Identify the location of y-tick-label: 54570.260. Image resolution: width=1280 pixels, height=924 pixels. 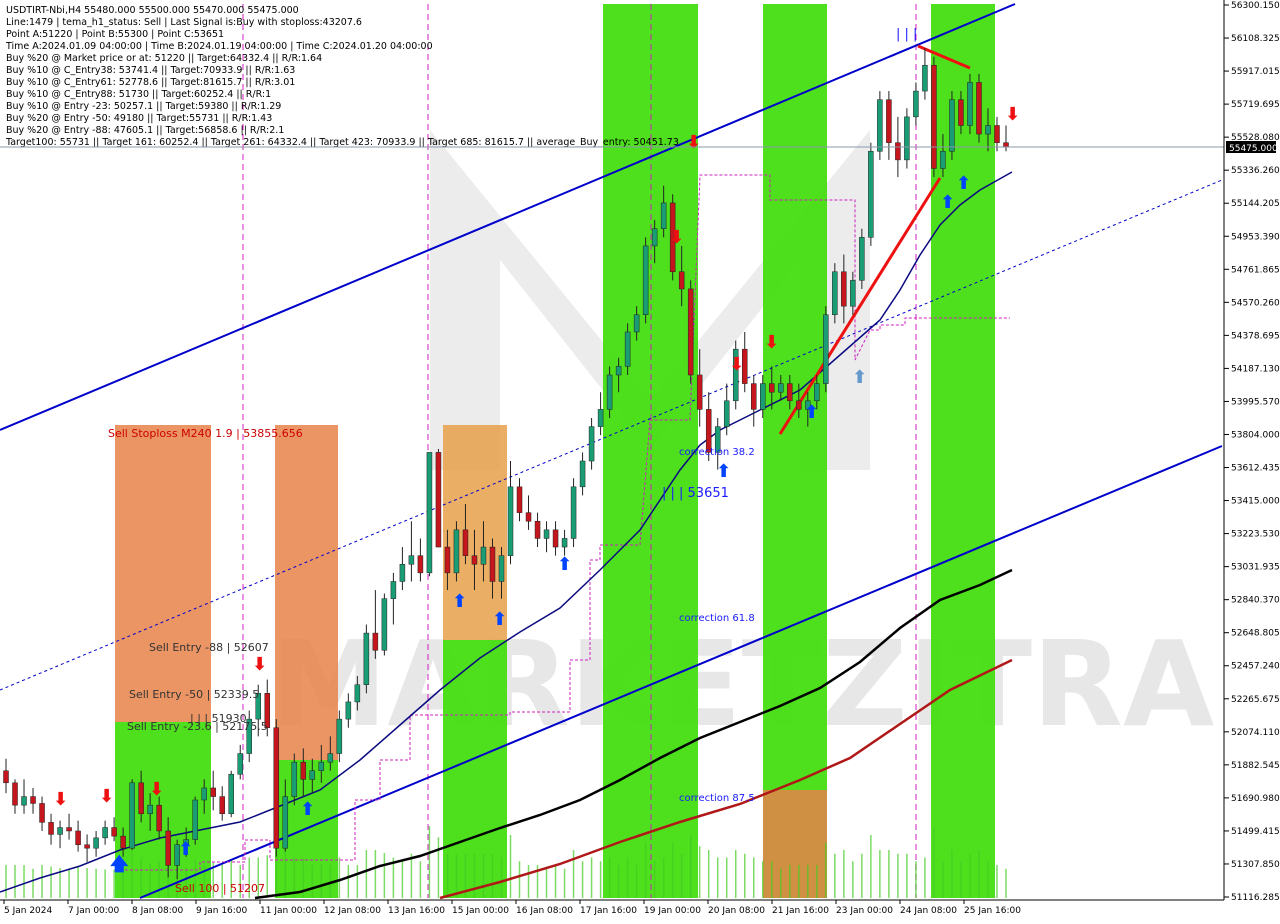
(1255, 303).